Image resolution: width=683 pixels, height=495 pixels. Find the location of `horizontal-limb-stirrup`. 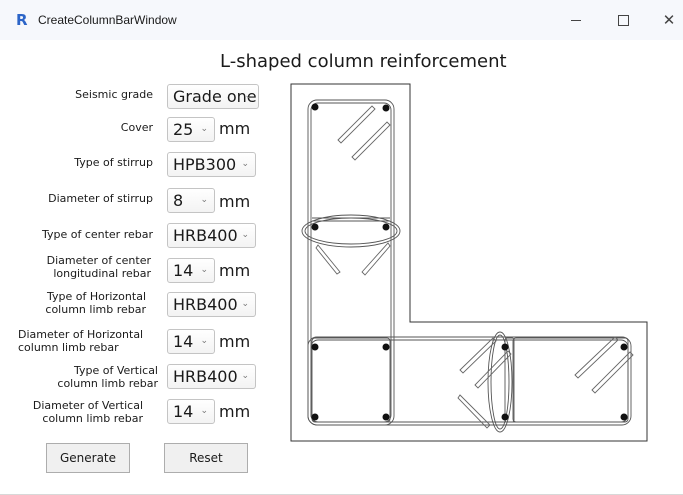

horizontal-limb-stirrup is located at coordinates (469, 381).